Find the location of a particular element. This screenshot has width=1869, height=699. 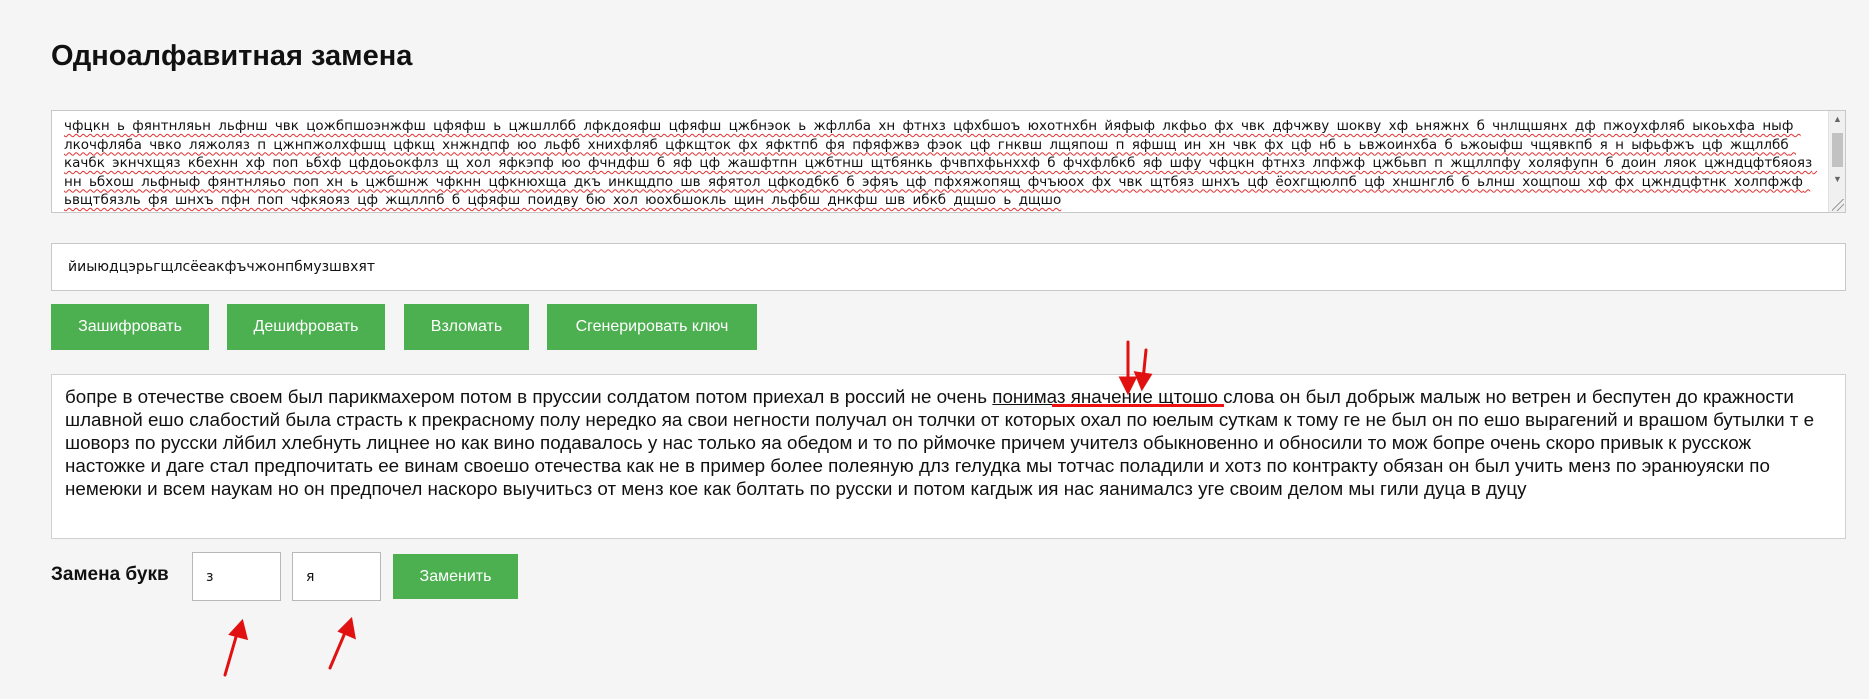

replace-button: Заменить is located at coordinates (455, 576).